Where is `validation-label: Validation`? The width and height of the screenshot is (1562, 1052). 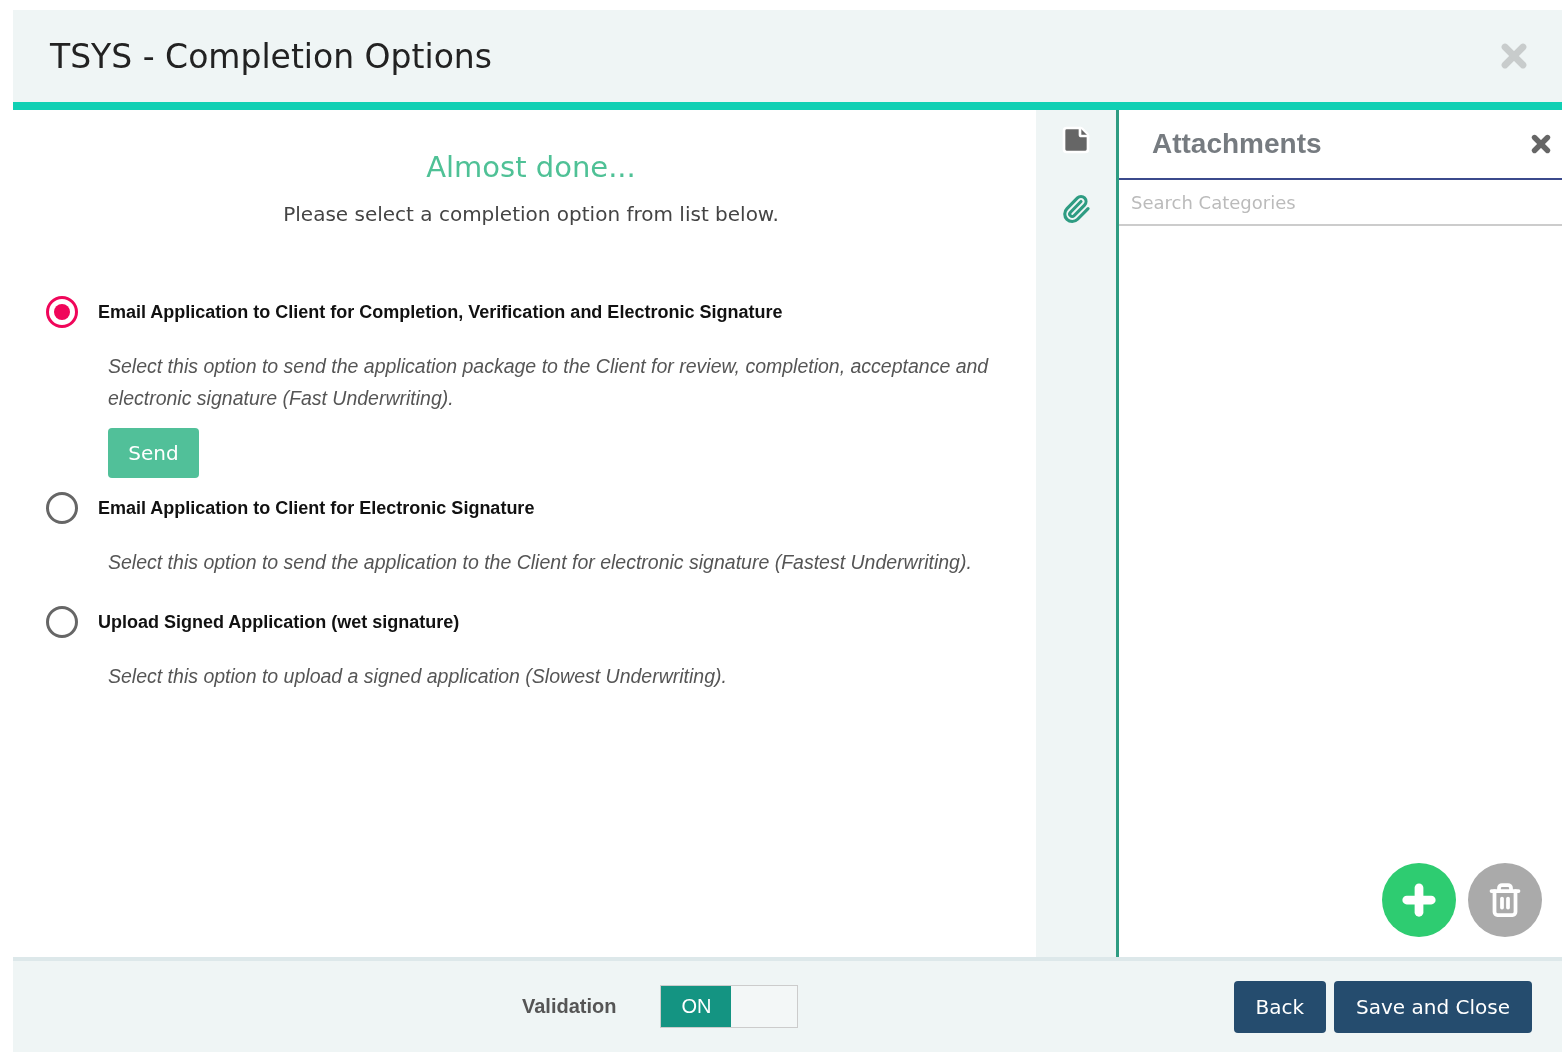
validation-label: Validation is located at coordinates (569, 1006).